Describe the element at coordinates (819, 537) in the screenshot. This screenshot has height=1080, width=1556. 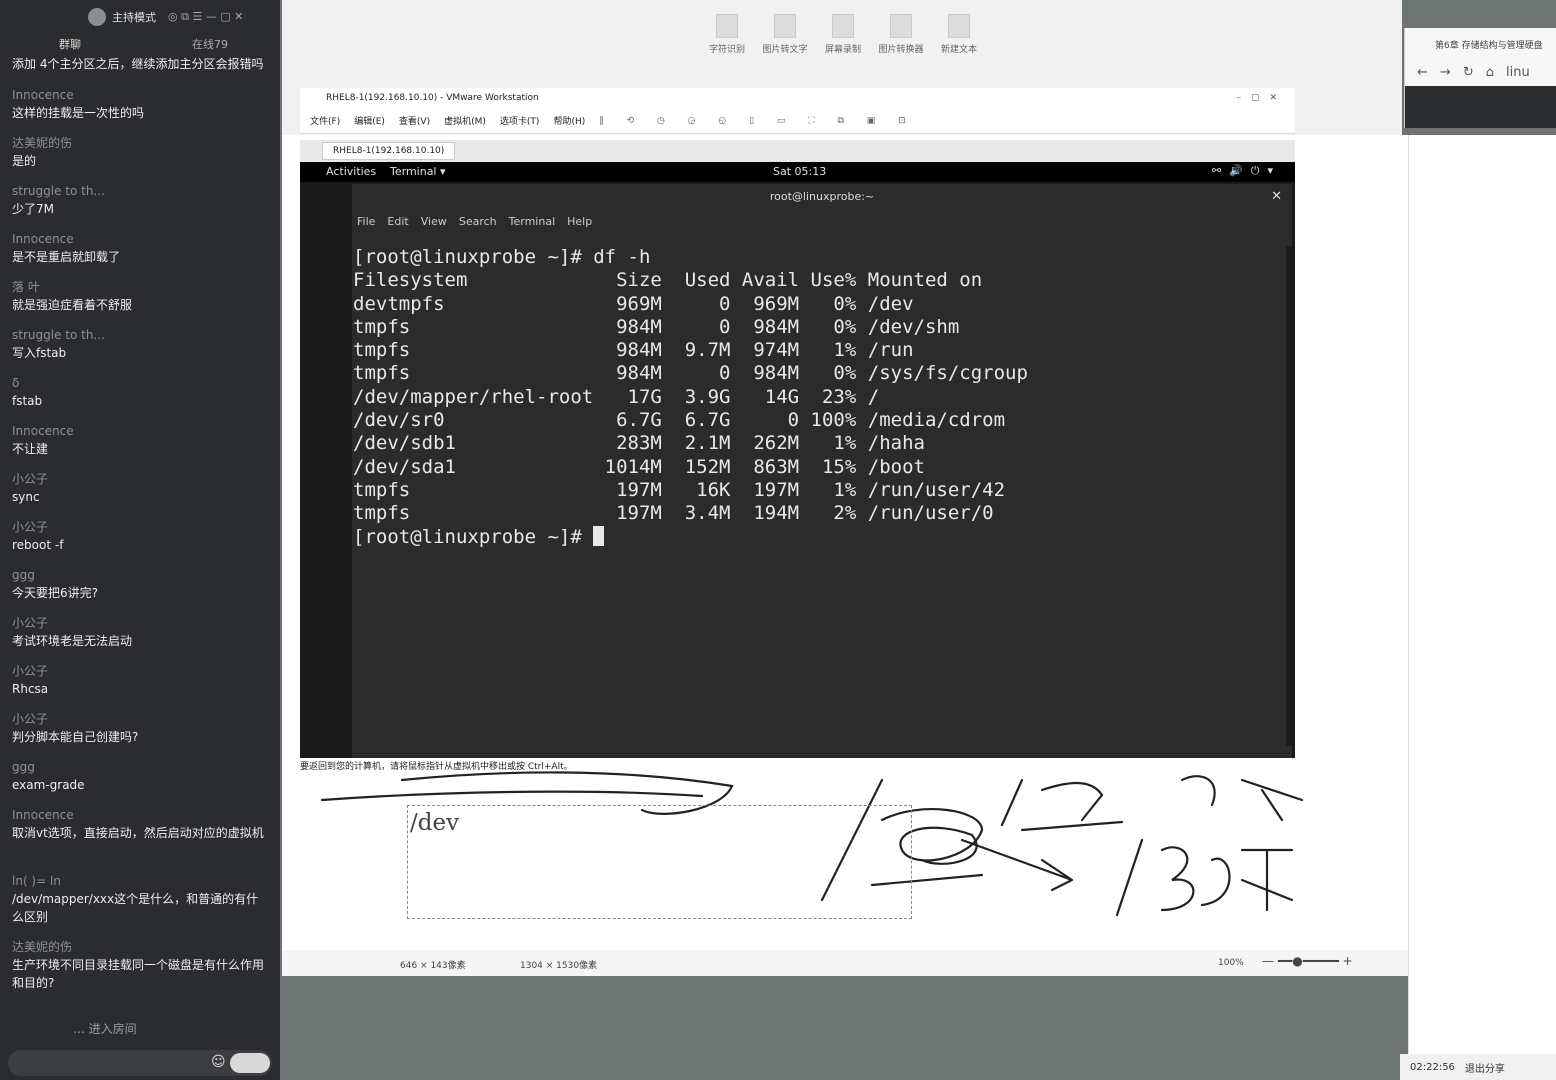
I see `terminal-prompt: [root@linuxprobe ~]#` at that location.